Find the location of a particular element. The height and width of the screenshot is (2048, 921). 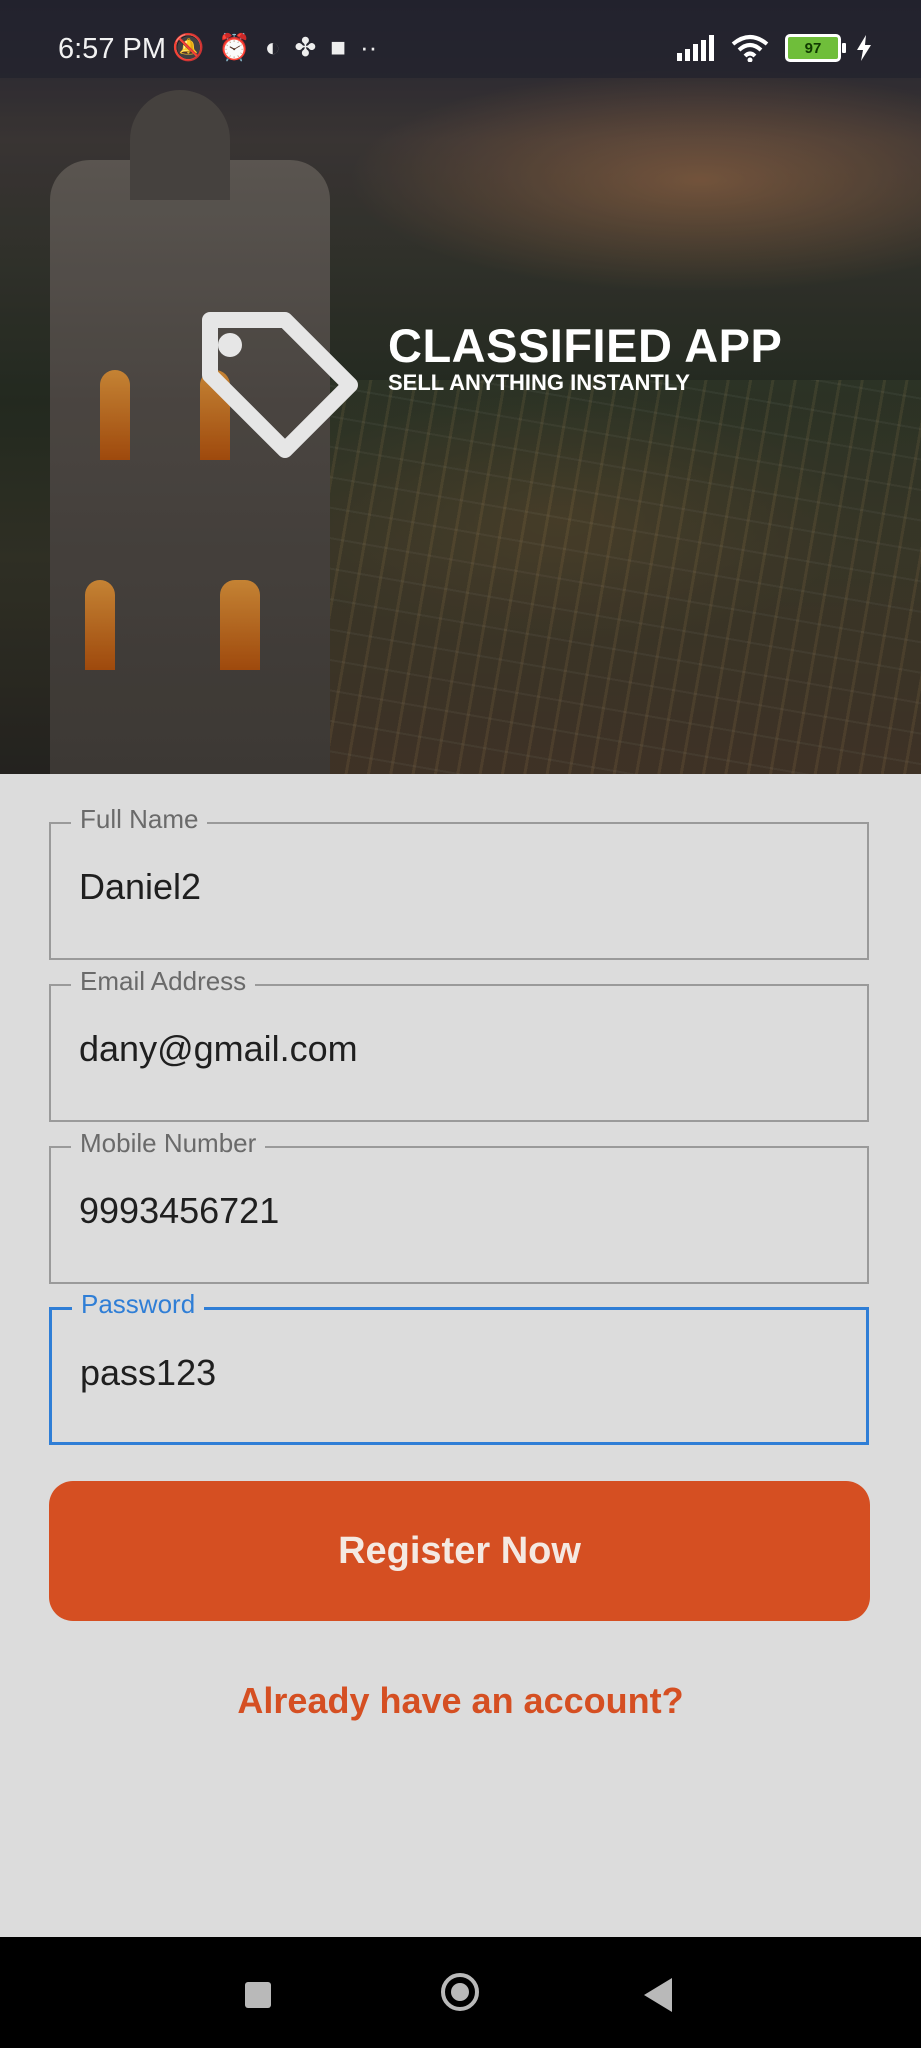

wifi-icon is located at coordinates (750, 48).